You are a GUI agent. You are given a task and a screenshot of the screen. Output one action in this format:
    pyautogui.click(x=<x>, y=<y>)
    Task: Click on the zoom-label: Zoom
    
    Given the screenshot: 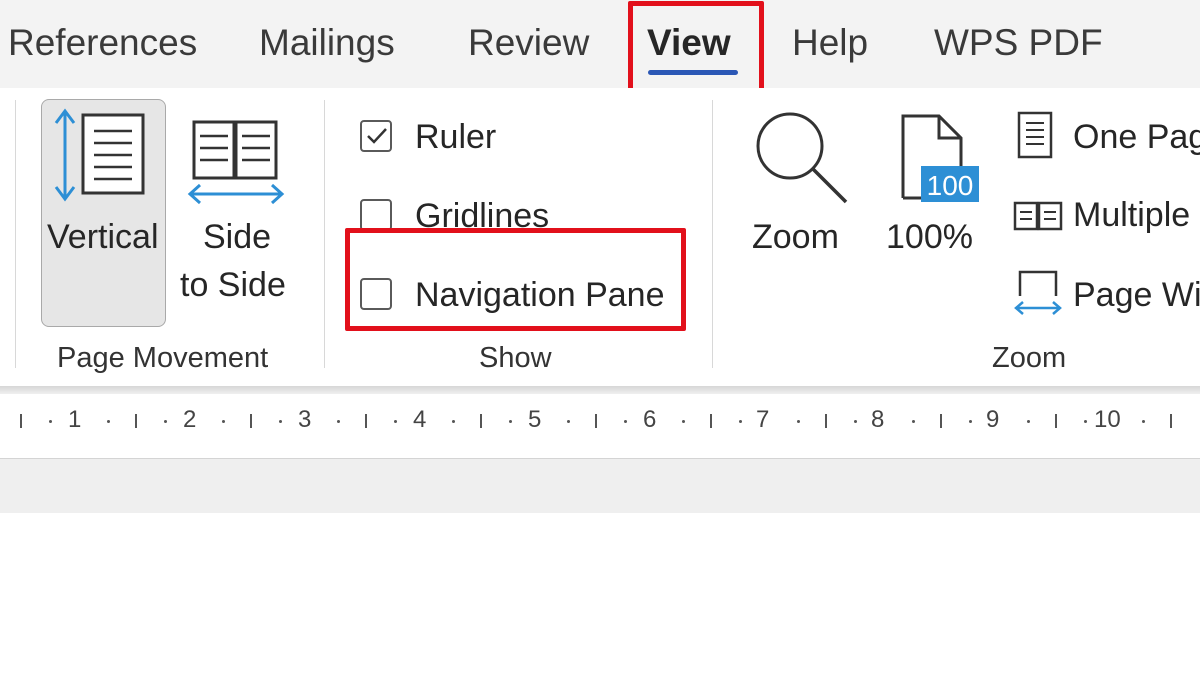 What is the action you would take?
    pyautogui.click(x=795, y=237)
    